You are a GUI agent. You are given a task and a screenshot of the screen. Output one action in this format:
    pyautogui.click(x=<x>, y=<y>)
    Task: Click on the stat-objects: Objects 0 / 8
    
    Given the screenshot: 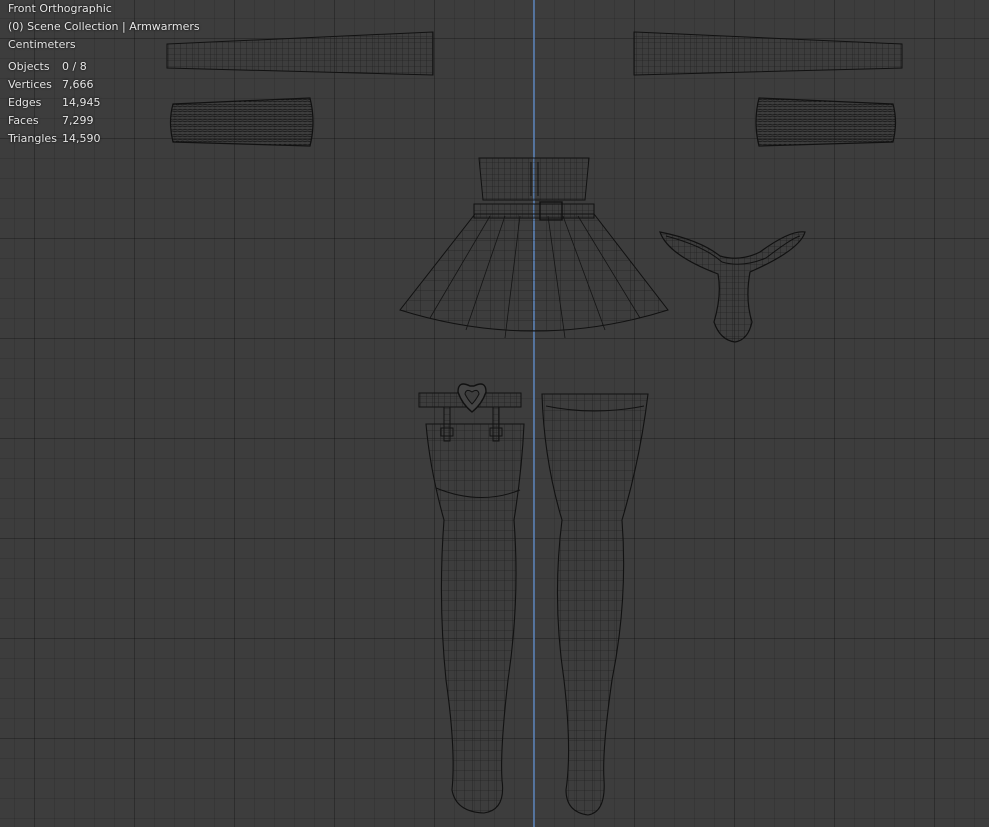 What is the action you would take?
    pyautogui.click(x=47, y=66)
    